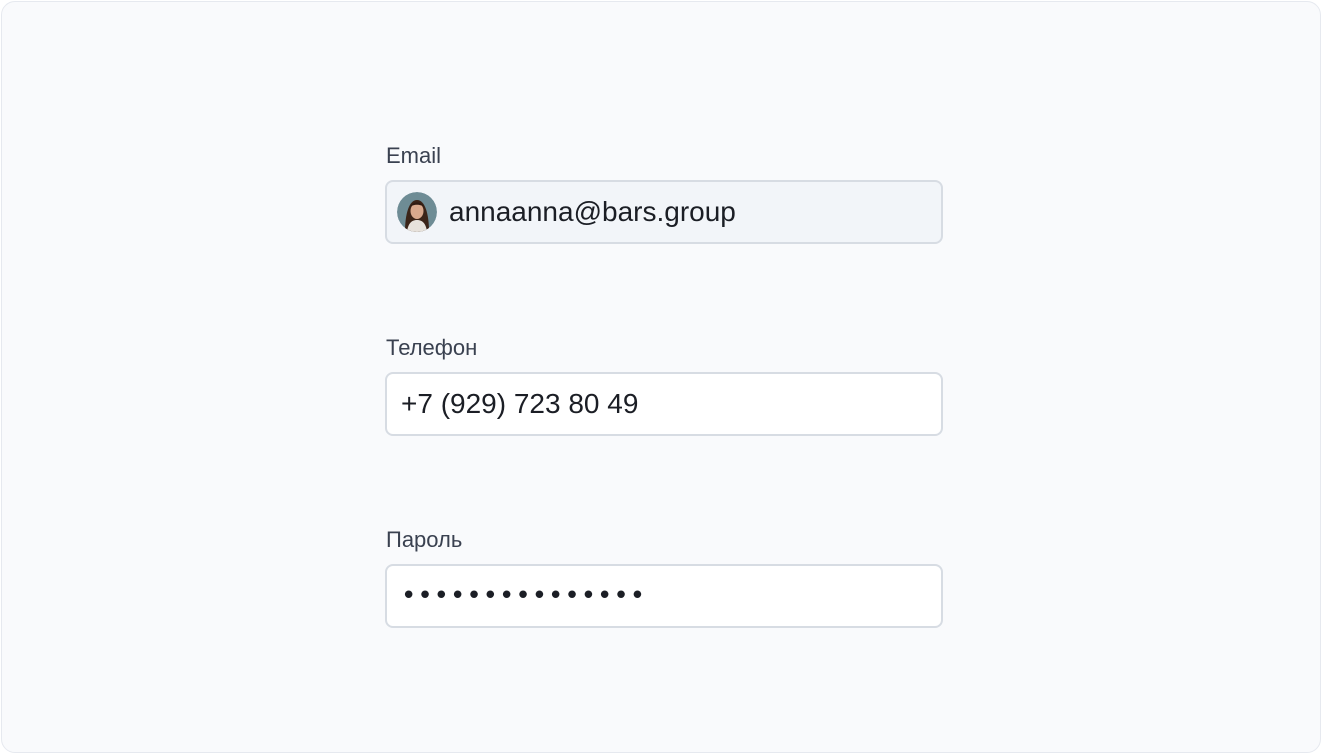  Describe the element at coordinates (664, 404) in the screenshot. I see `phone-field: +7 (929) 723 80 49` at that location.